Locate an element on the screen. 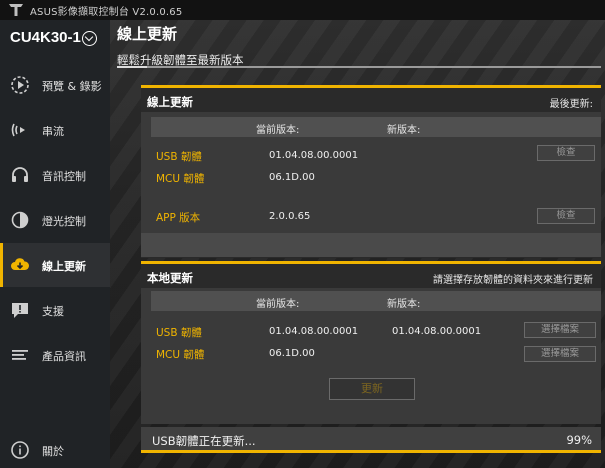 This screenshot has width=605, height=468. product-info-icon is located at coordinates (20, 355).